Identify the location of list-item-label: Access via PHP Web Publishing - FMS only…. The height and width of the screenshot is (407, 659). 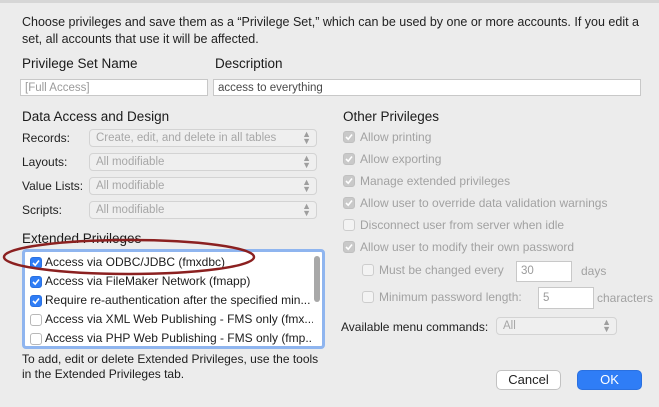
(179, 338).